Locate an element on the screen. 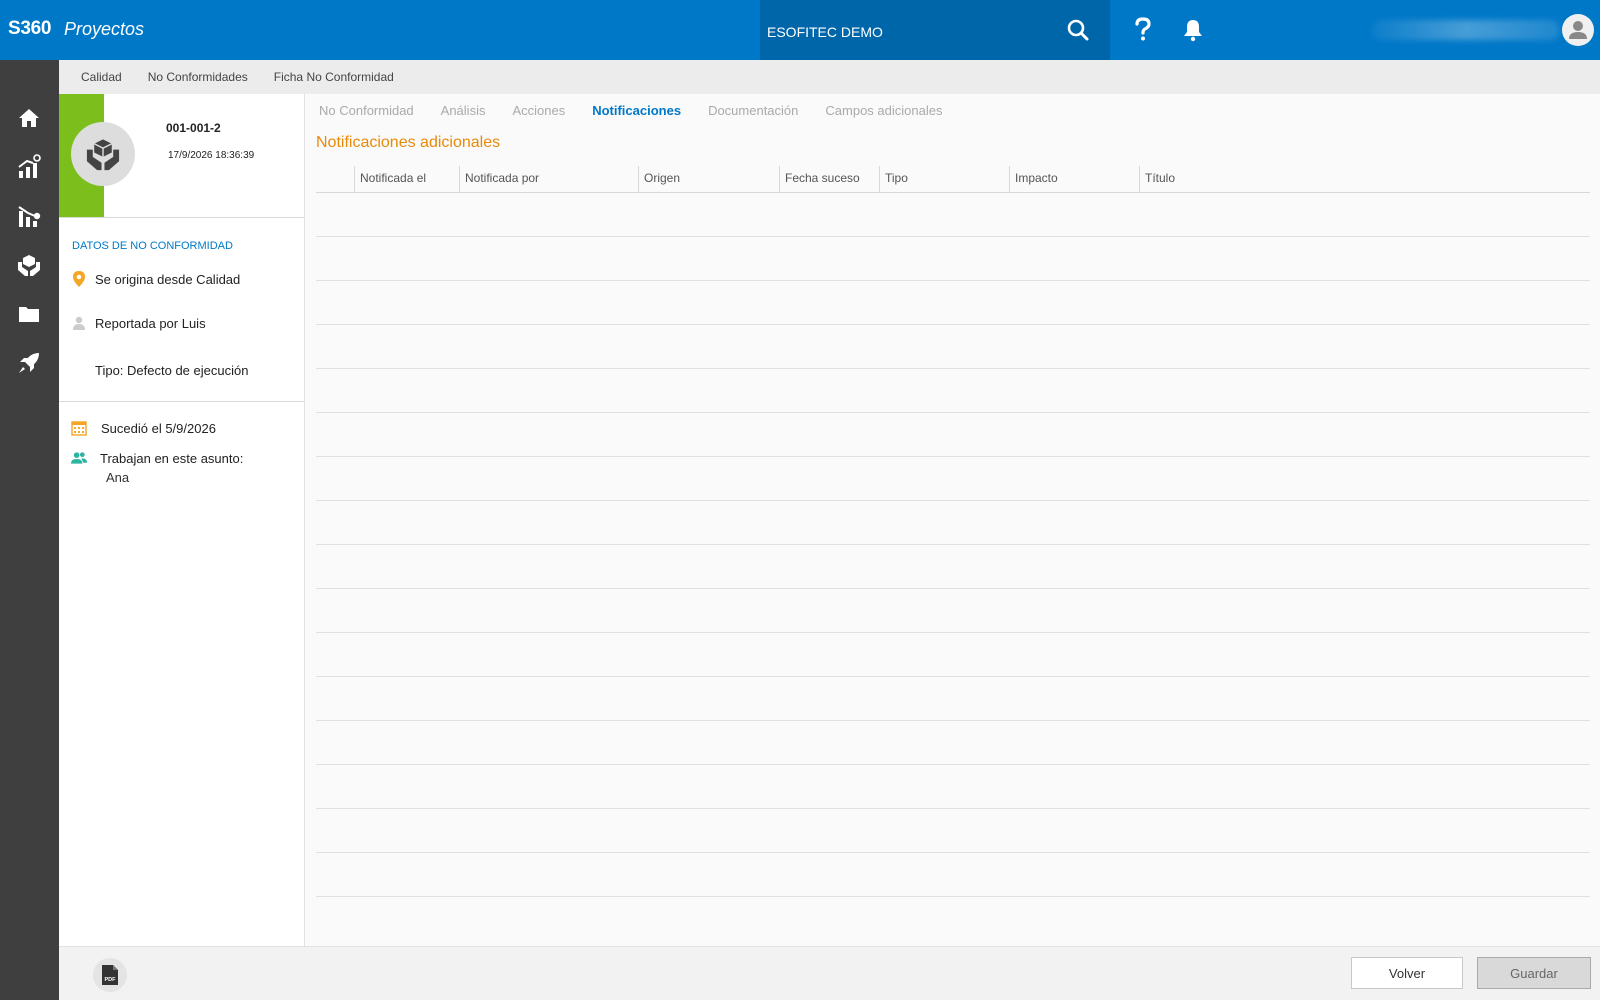 The width and height of the screenshot is (1600, 1000). calendar-icon is located at coordinates (79, 428).